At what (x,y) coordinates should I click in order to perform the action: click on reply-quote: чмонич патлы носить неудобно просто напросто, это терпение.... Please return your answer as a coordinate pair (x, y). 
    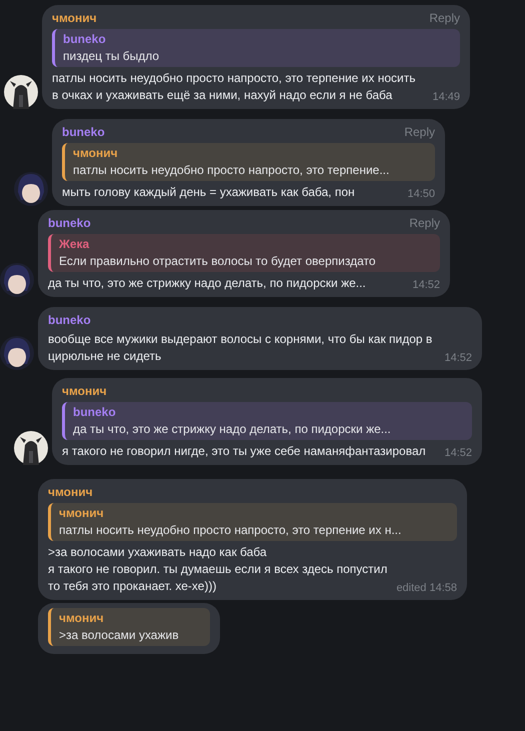
    Looking at the image, I should click on (248, 162).